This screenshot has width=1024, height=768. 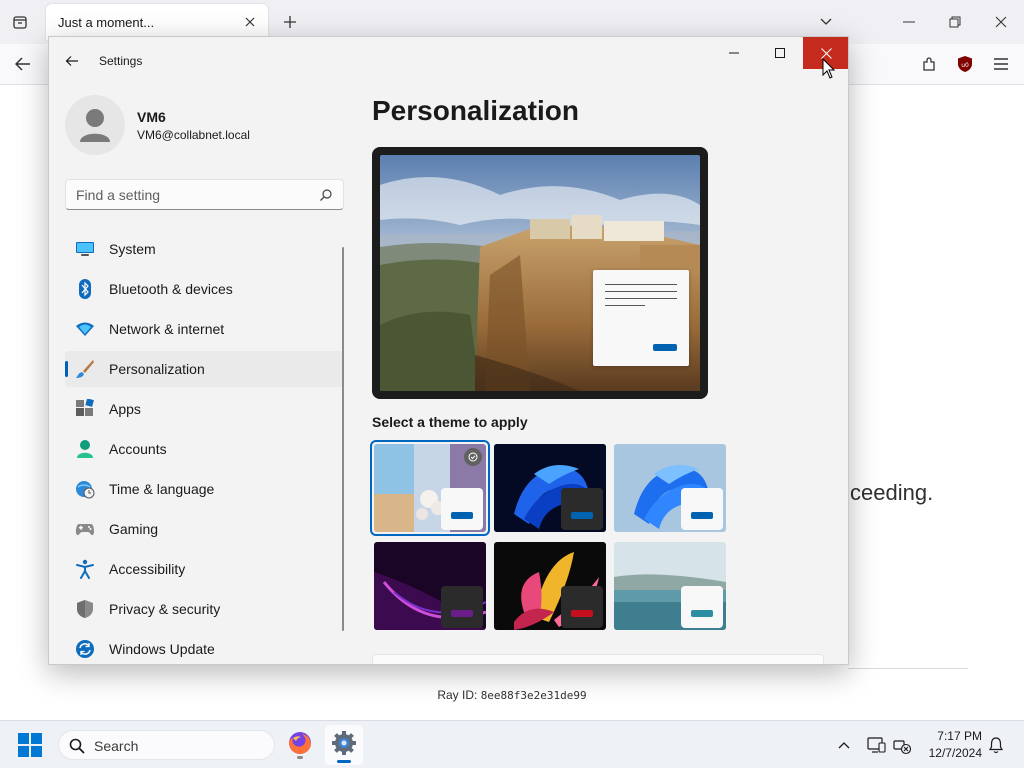 What do you see at coordinates (147, 569) in the screenshot?
I see `nav-label: Accessibility` at bounding box center [147, 569].